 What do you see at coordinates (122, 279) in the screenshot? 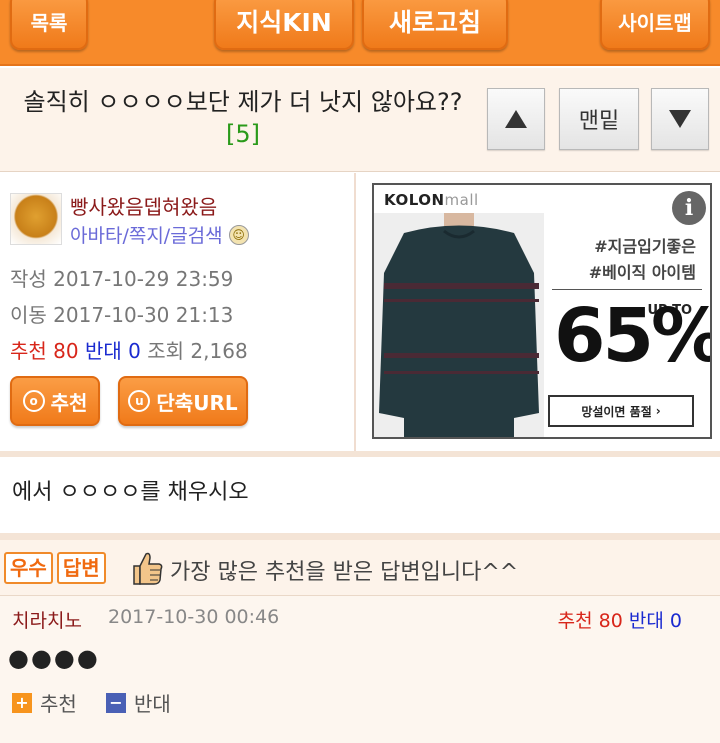
I see `created-date: 작성 2017-10-29 23:59` at bounding box center [122, 279].